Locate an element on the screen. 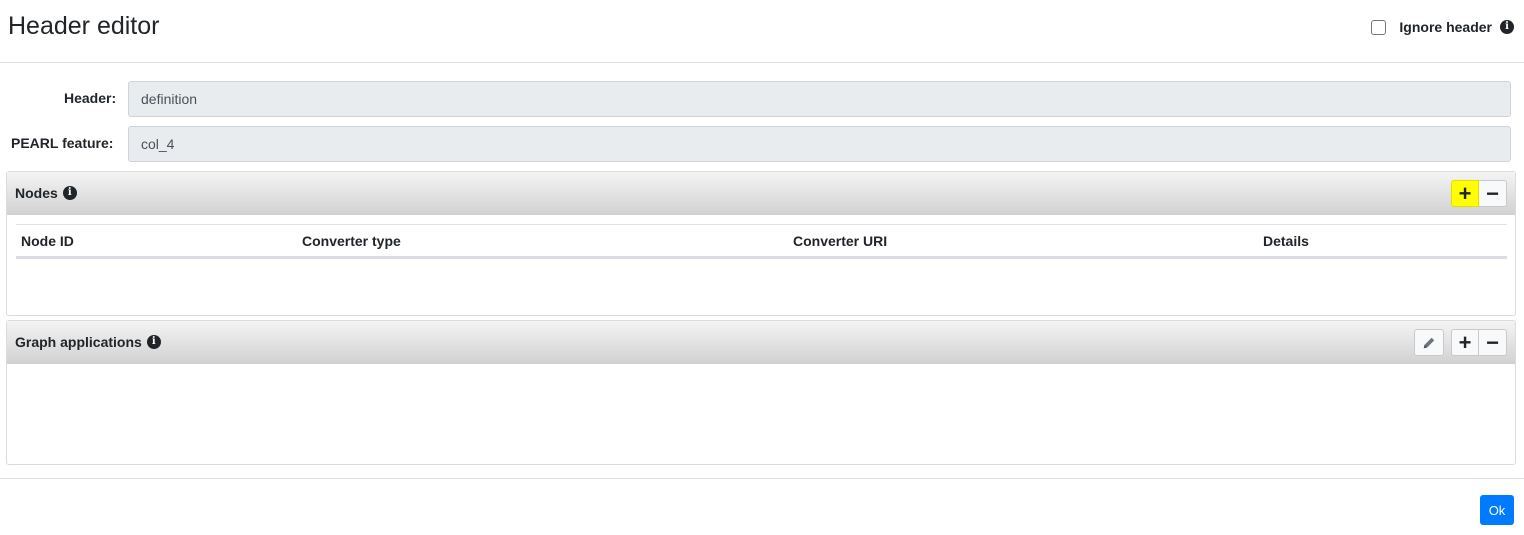 The height and width of the screenshot is (535, 1524). graph-panel-title: Graph applications i is located at coordinates (88, 342).